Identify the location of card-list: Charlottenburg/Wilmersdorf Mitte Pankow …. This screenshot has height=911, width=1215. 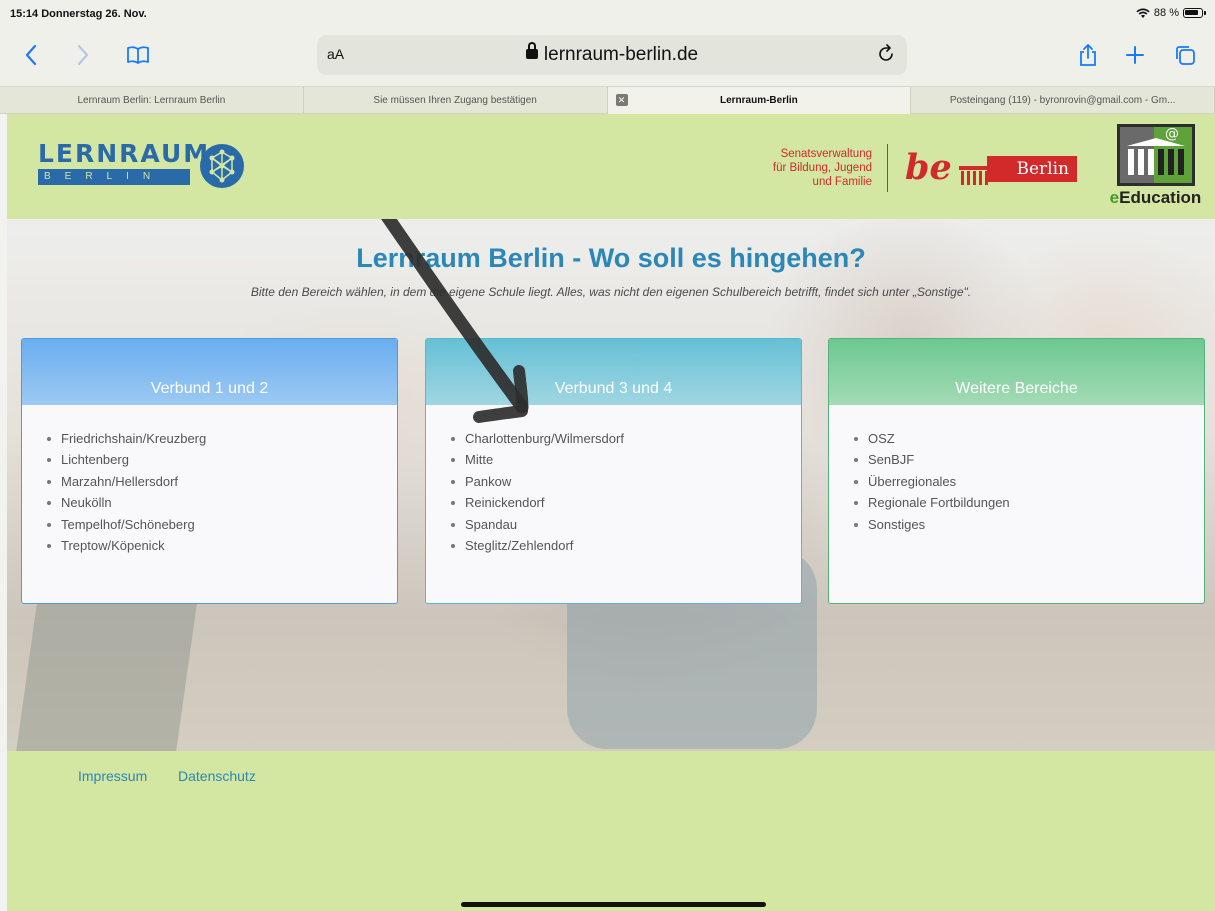
(613, 480).